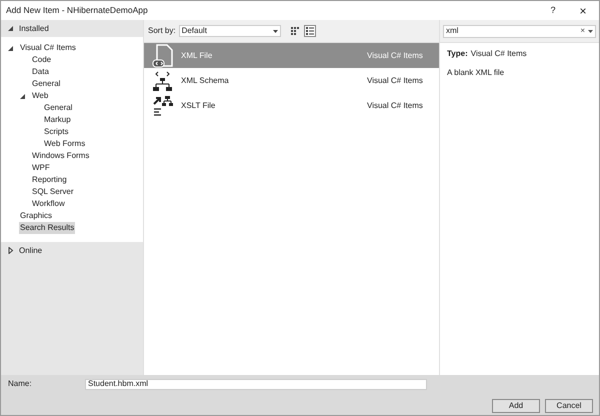  I want to click on template-name: XSLT File, so click(198, 106).